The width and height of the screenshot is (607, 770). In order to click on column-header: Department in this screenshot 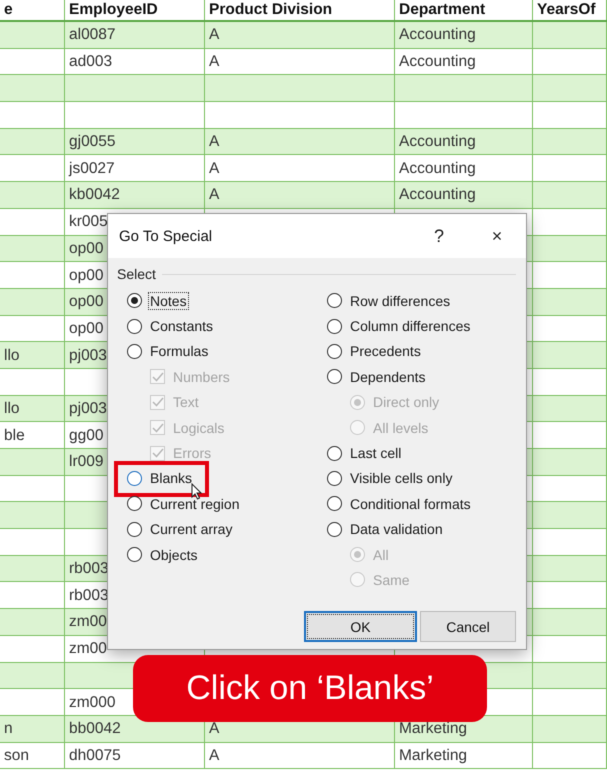, I will do `click(442, 10)`.